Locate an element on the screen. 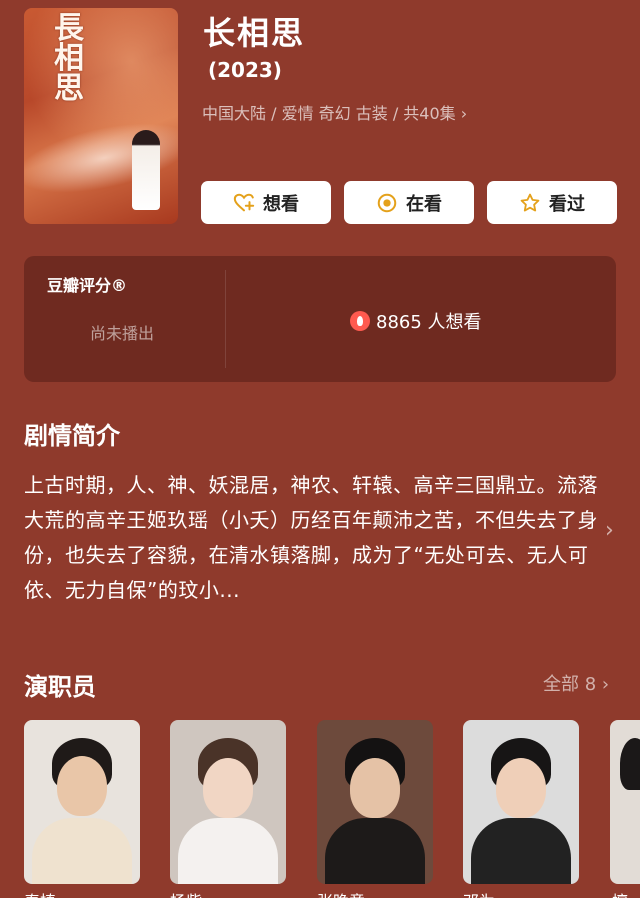 The height and width of the screenshot is (898, 640). watched-label: 看过 is located at coordinates (567, 204).